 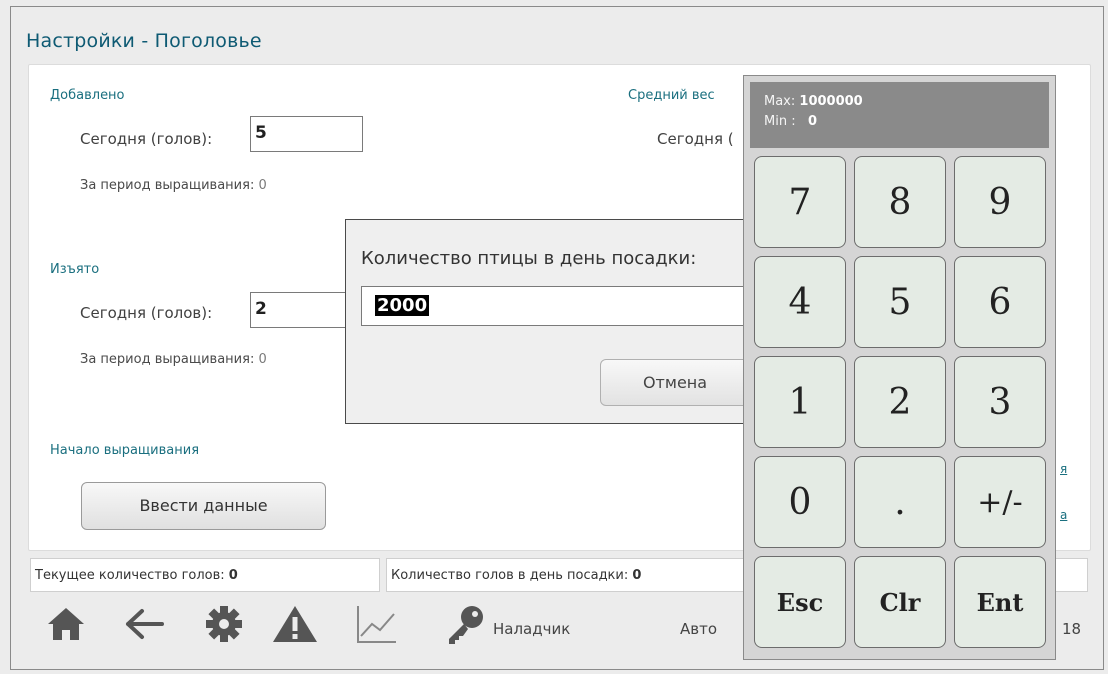 What do you see at coordinates (144, 41) in the screenshot?
I see `page-title: Настройки - Поголовье` at bounding box center [144, 41].